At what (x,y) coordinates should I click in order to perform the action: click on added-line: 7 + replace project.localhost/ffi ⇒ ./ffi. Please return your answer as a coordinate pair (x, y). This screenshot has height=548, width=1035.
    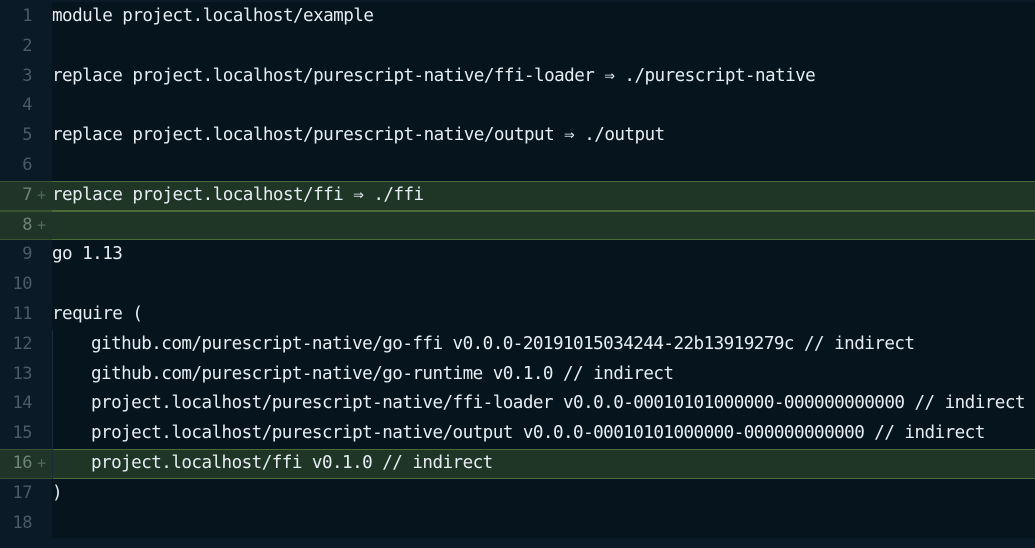
    Looking at the image, I should click on (517, 195).